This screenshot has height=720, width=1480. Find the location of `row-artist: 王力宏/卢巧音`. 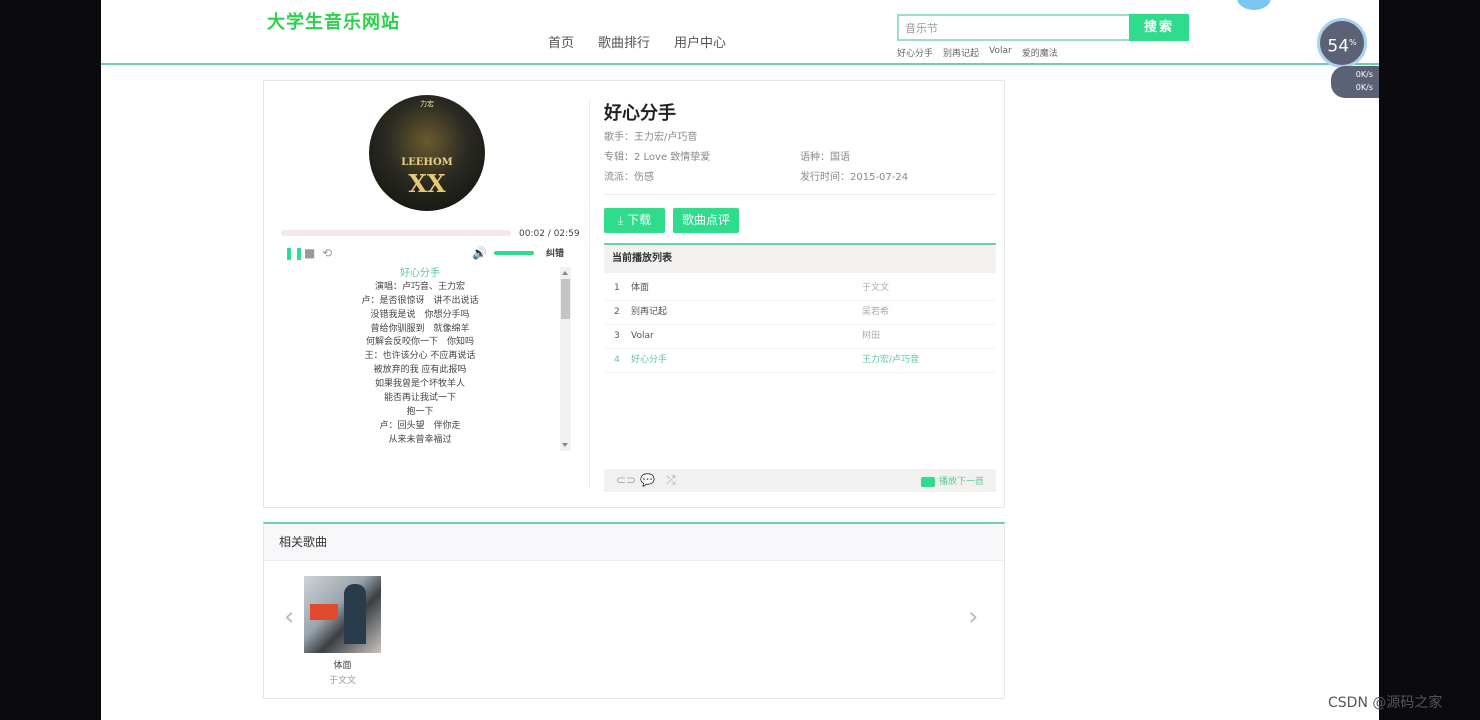

row-artist: 王力宏/卢巧音 is located at coordinates (890, 360).